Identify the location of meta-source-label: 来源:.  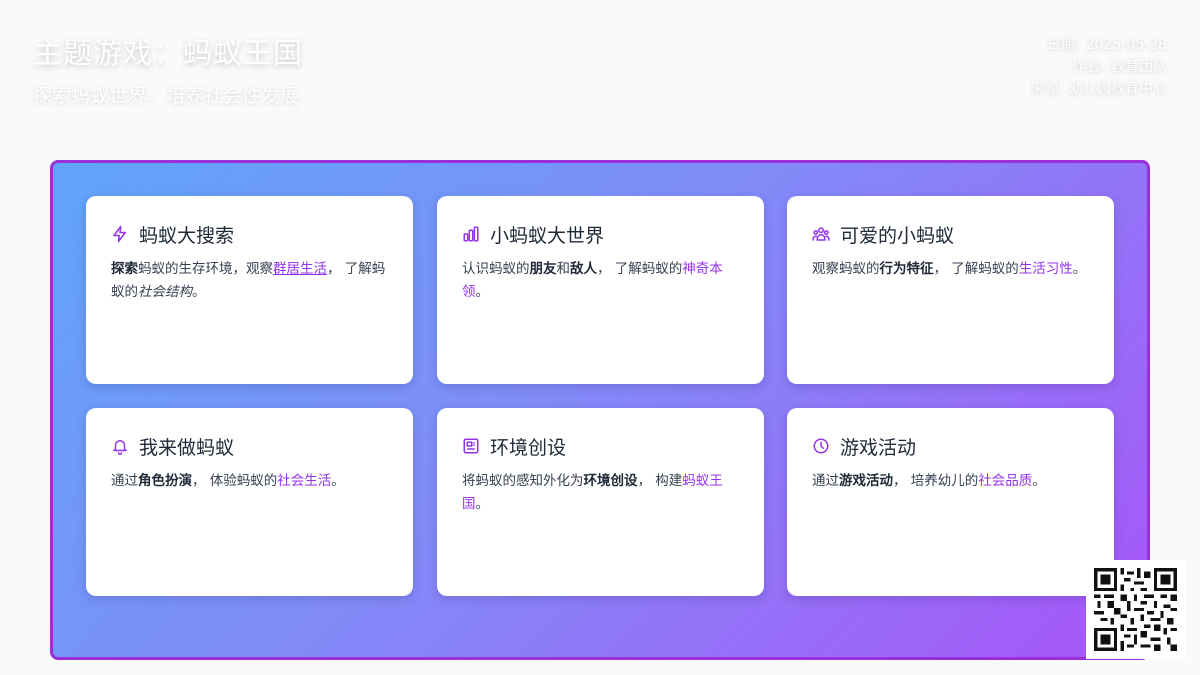
(1046, 89).